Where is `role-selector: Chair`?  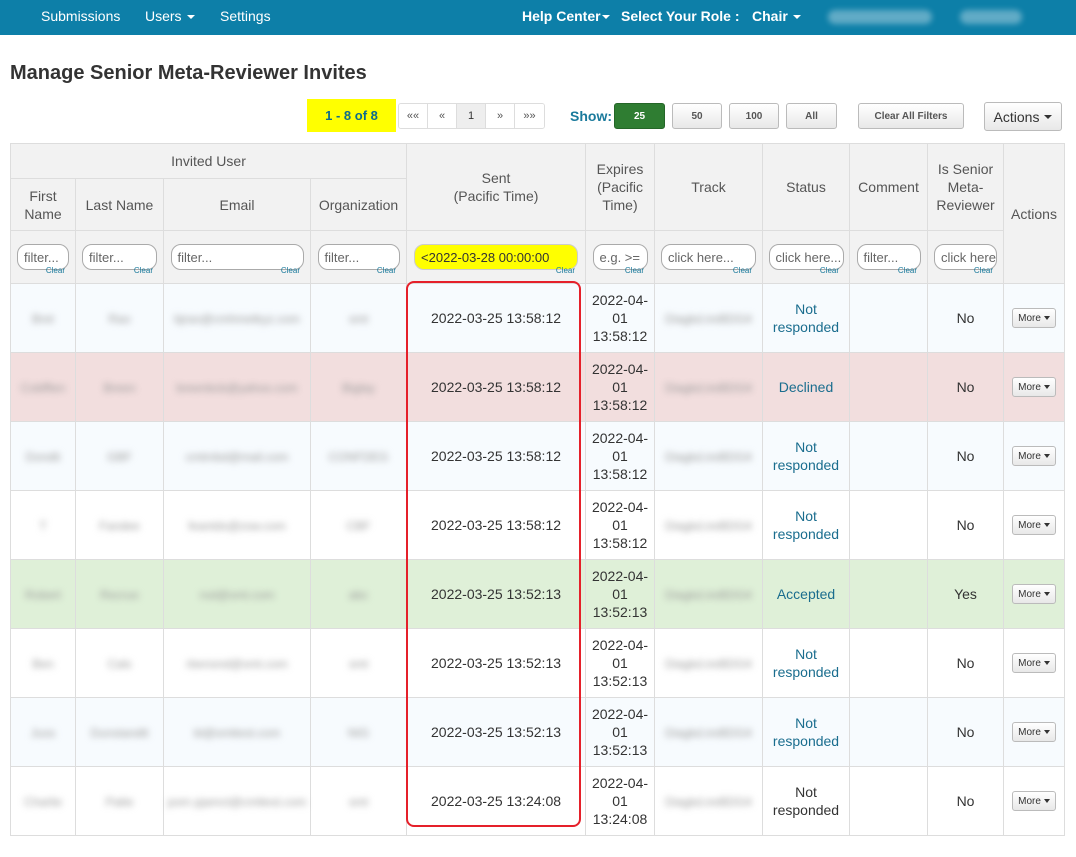
role-selector: Chair is located at coordinates (776, 16).